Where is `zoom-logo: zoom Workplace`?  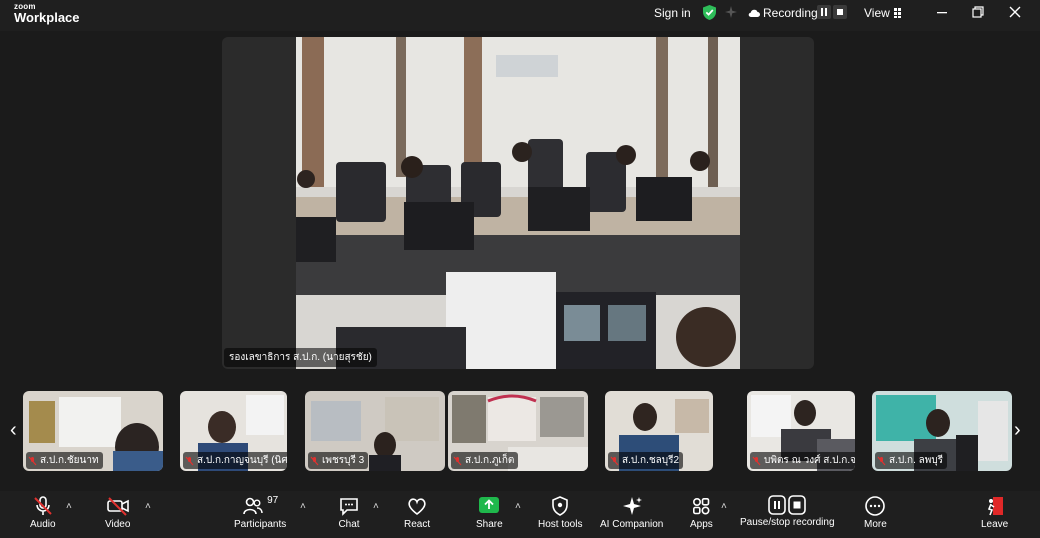
zoom-logo: zoom Workplace is located at coordinates (47, 14).